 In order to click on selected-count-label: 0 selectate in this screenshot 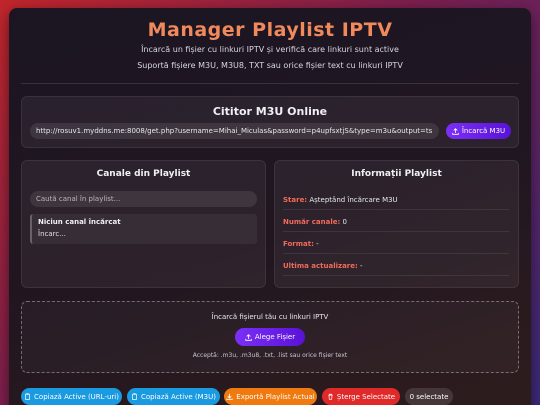, I will do `click(429, 396)`.